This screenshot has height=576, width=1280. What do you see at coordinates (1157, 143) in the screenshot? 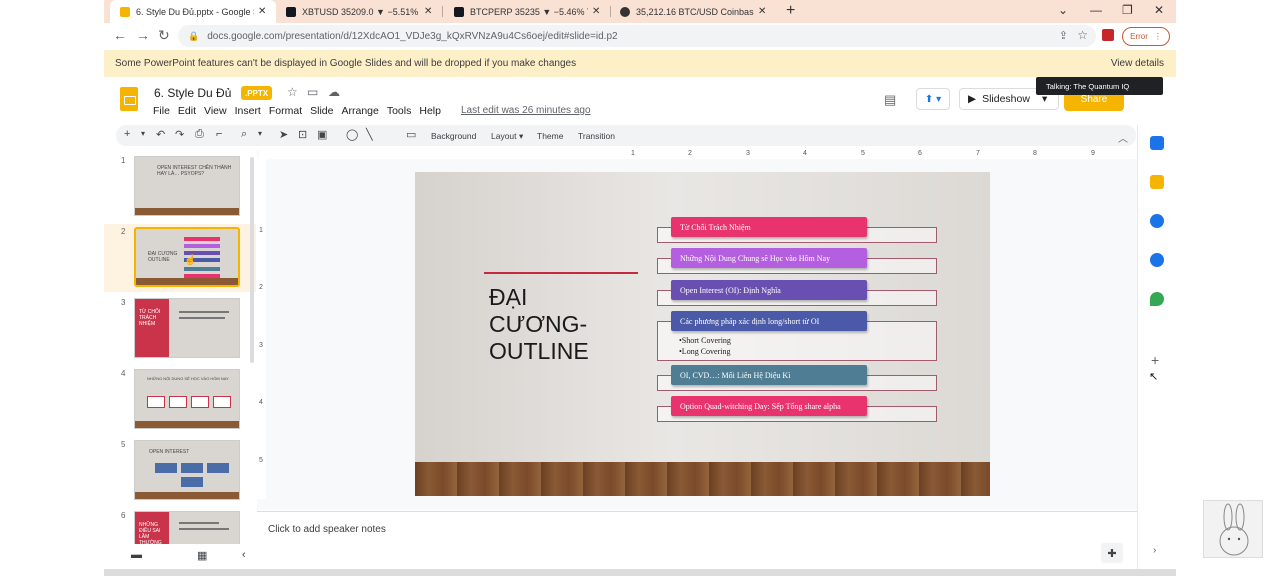
I see `calendar-icon` at bounding box center [1157, 143].